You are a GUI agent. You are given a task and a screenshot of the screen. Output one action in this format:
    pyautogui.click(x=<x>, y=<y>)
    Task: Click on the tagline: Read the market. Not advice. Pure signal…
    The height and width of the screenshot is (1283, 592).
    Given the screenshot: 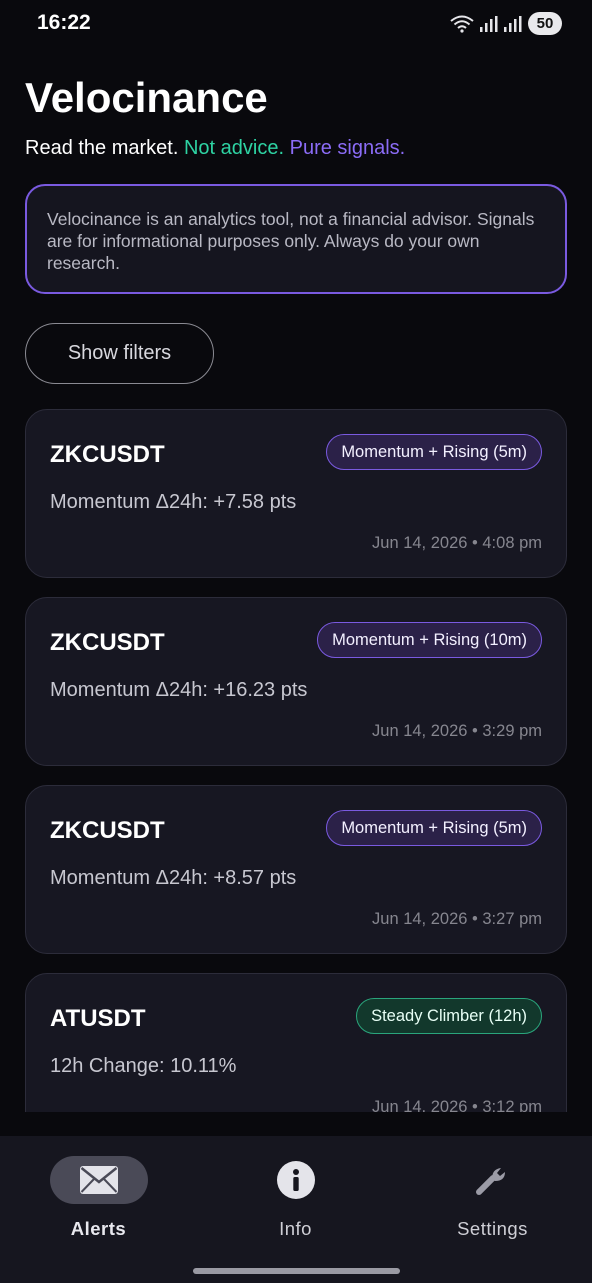 What is the action you would take?
    pyautogui.click(x=215, y=148)
    